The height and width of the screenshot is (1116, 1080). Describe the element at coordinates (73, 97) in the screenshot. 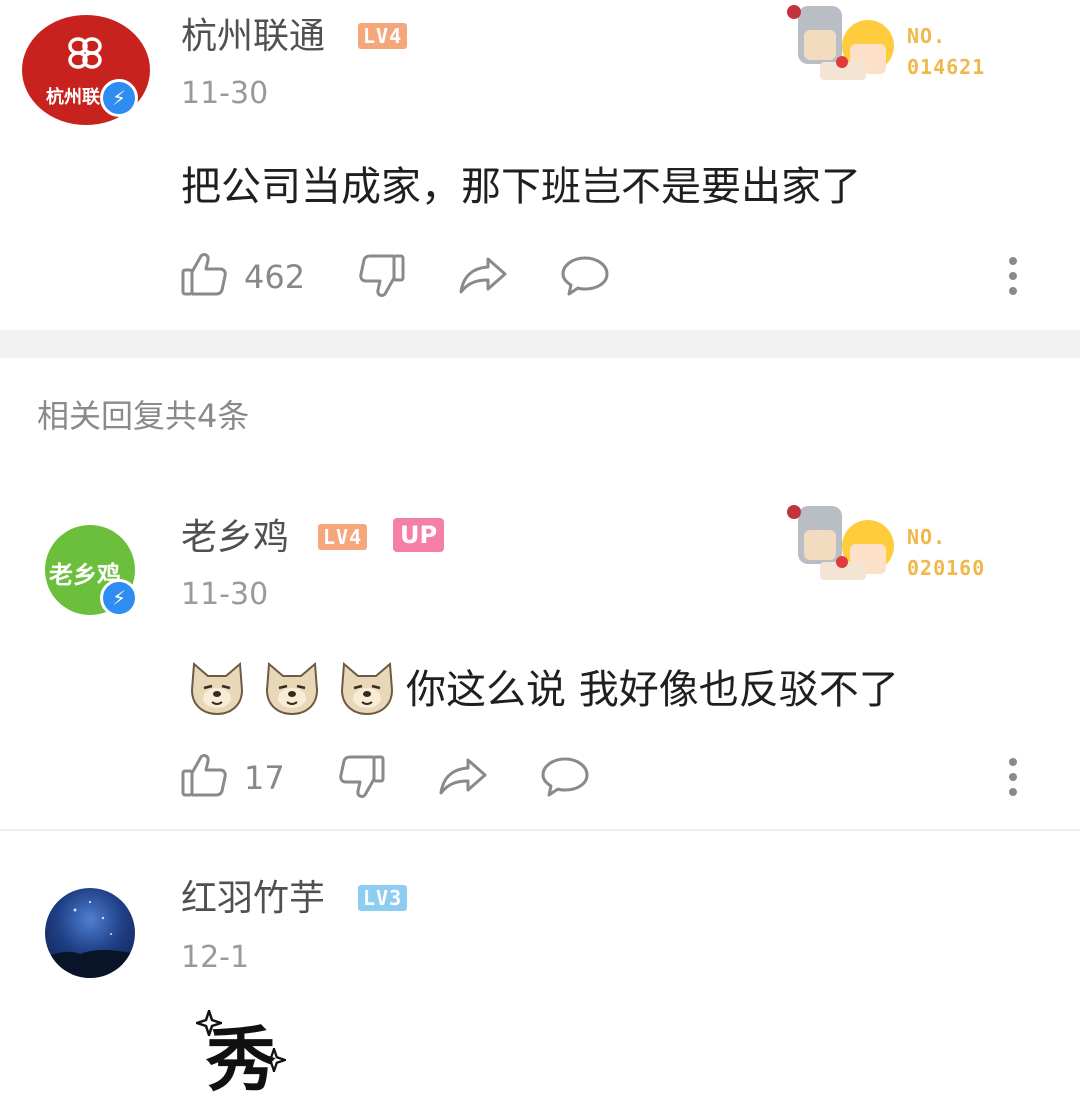

I see `avatar-label: 杭州联` at that location.